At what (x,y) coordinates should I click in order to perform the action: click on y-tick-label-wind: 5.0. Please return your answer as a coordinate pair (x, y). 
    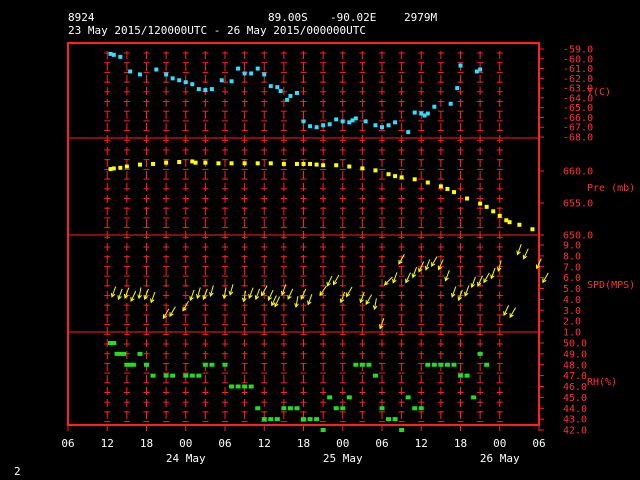
    Looking at the image, I should click on (572, 289).